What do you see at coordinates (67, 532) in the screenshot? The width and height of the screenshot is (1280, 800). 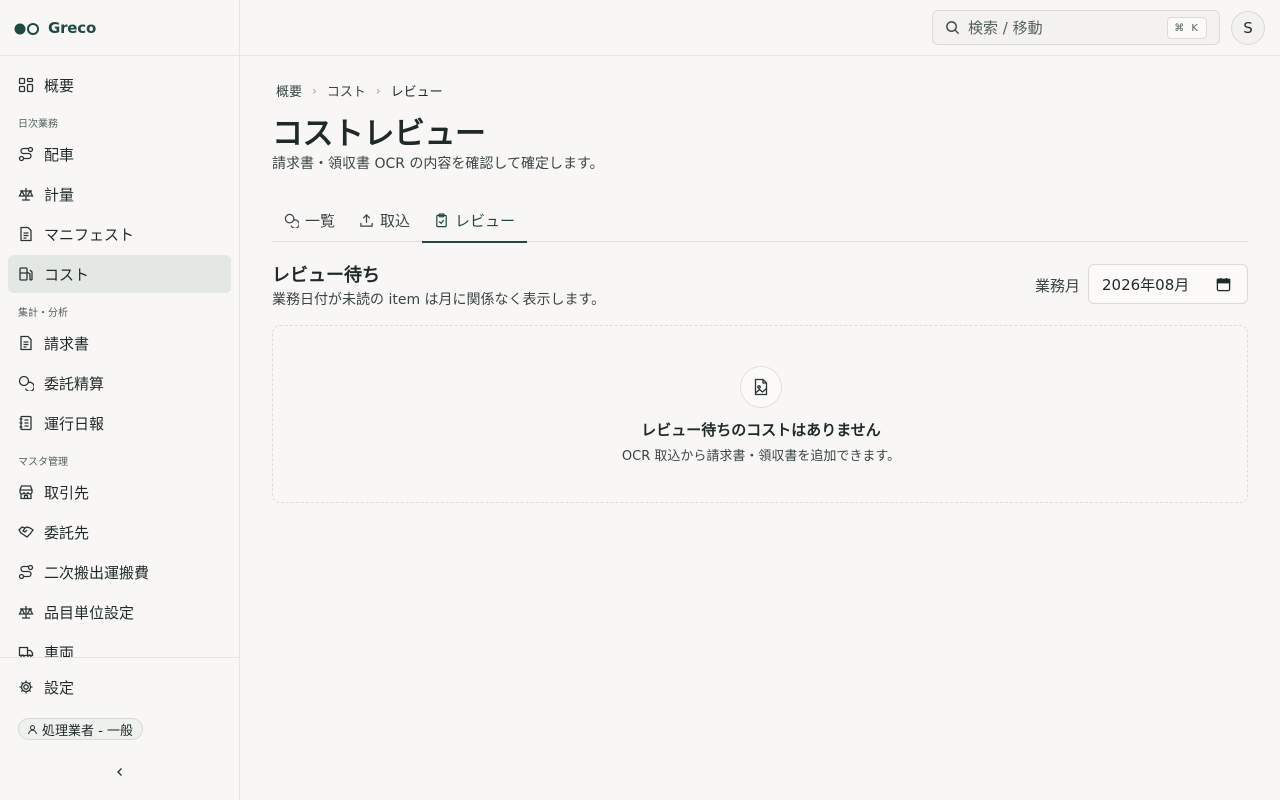 I see `sidebar-item-label: 委託先` at bounding box center [67, 532].